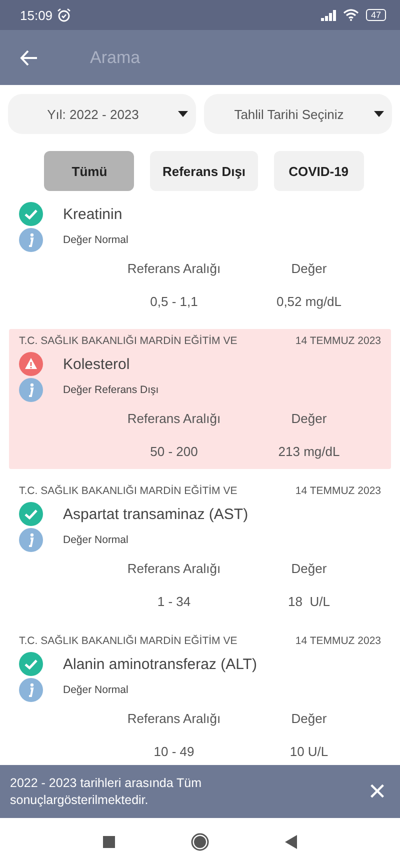 This screenshot has width=400, height=866. What do you see at coordinates (63, 15) in the screenshot?
I see `alarm-icon` at bounding box center [63, 15].